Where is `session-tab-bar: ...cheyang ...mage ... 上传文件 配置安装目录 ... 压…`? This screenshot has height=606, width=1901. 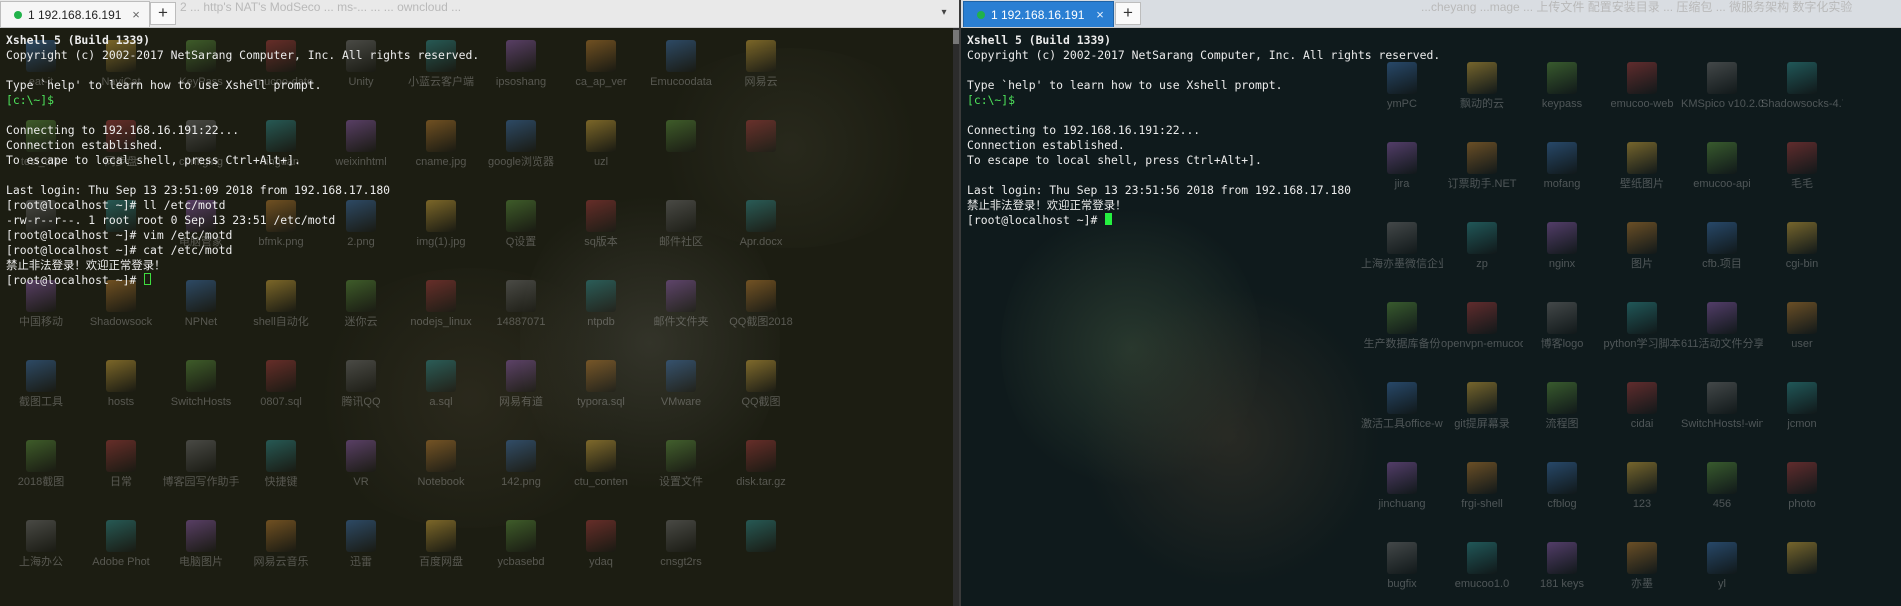 session-tab-bar: ...cheyang ...mage ... 上传文件 配置安装目录 ... 压… is located at coordinates (1431, 14).